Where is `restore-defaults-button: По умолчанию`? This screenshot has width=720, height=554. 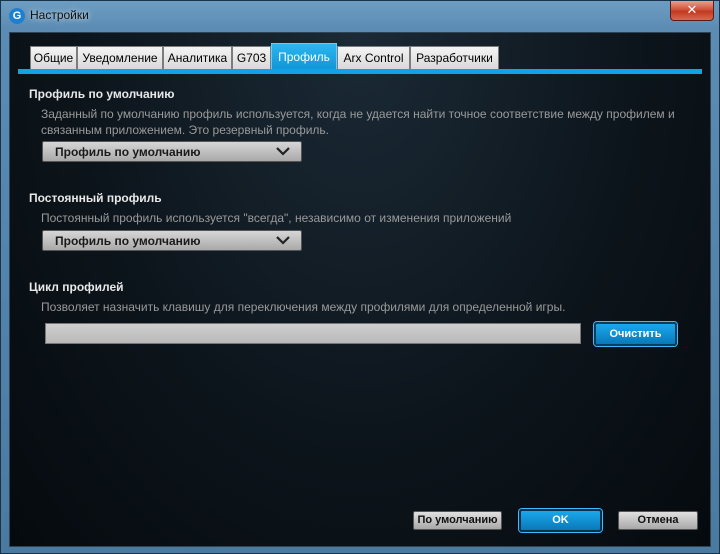 restore-defaults-button: По умолчанию is located at coordinates (457, 520).